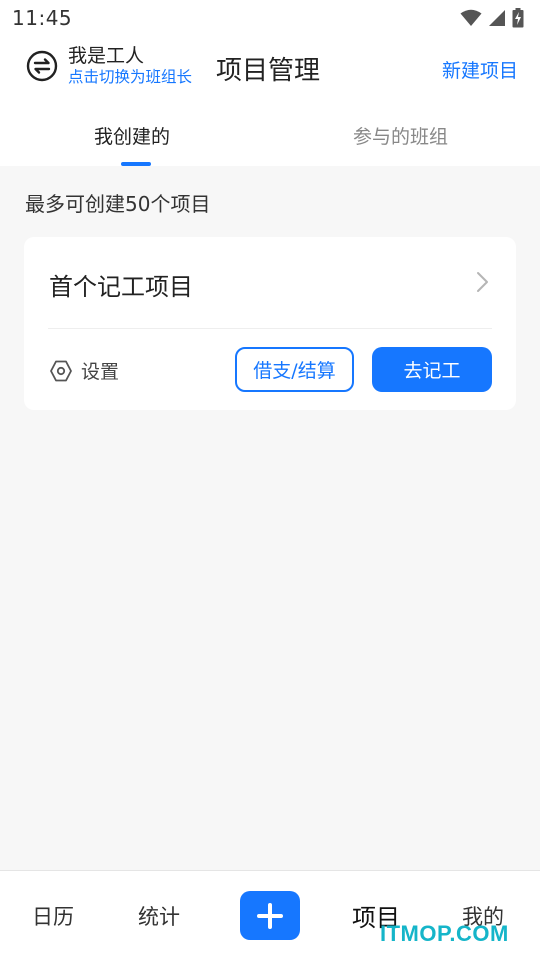  I want to click on settings-label: 设置, so click(100, 372).